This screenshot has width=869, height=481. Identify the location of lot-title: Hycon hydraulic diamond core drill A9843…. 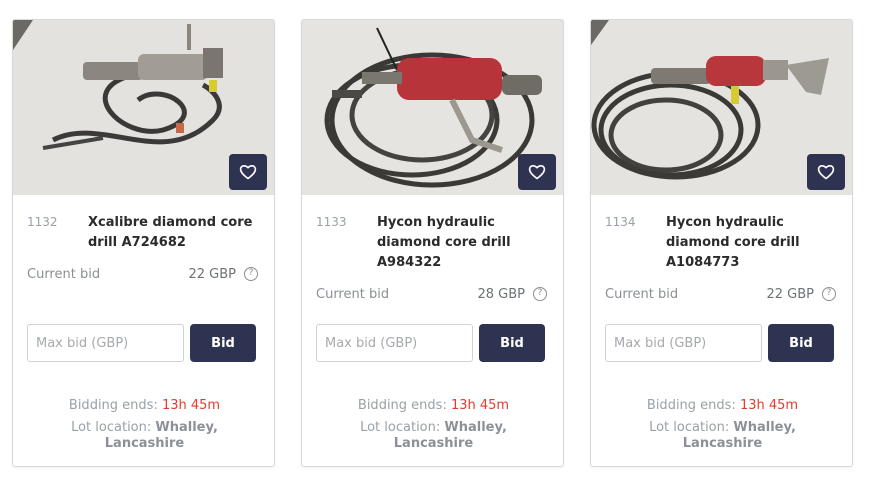
(464, 243).